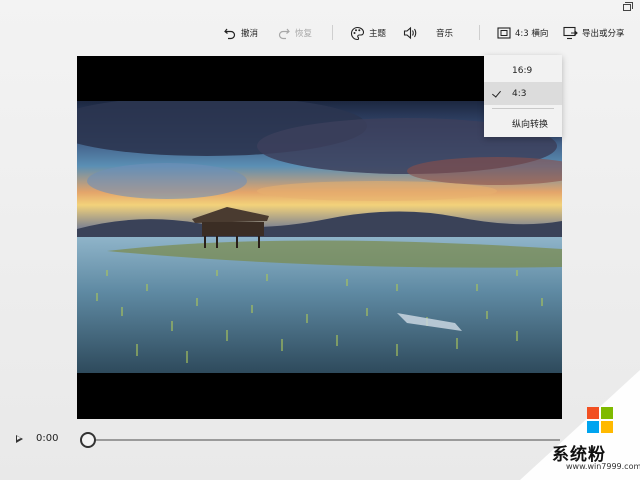 Image resolution: width=640 pixels, height=480 pixels. What do you see at coordinates (240, 33) in the screenshot?
I see `undo-button: 撤消` at bounding box center [240, 33].